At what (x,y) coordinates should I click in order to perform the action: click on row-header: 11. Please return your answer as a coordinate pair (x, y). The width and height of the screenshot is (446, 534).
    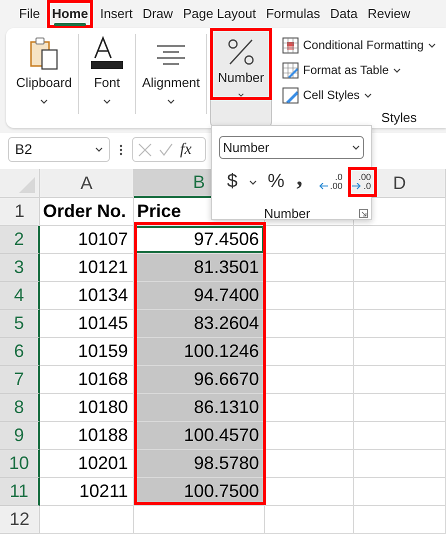
    Looking at the image, I should click on (20, 492).